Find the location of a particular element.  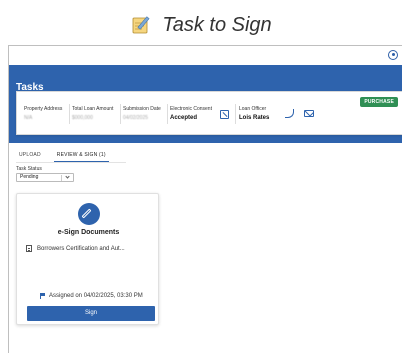

phone-icon is located at coordinates (289, 113).